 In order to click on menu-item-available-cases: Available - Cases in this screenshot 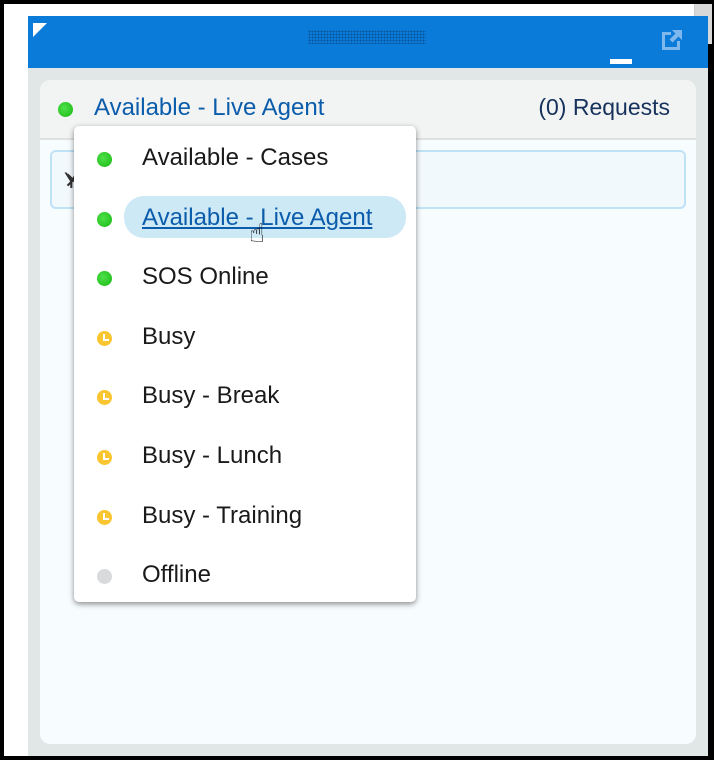, I will do `click(245, 158)`.